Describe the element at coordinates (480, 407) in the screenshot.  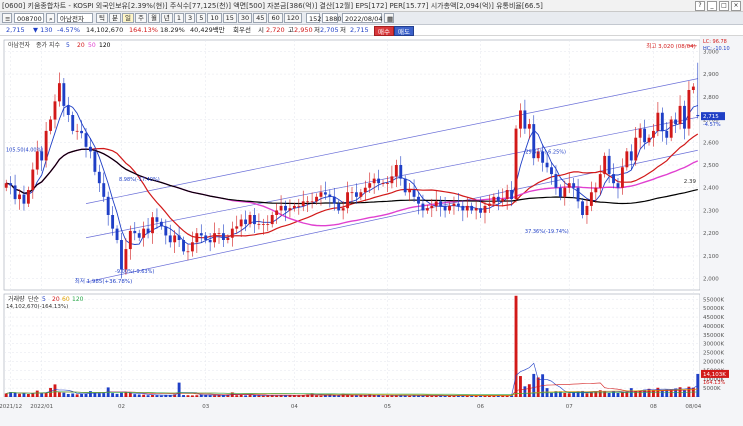
I see `time-tick-label: 06` at that location.